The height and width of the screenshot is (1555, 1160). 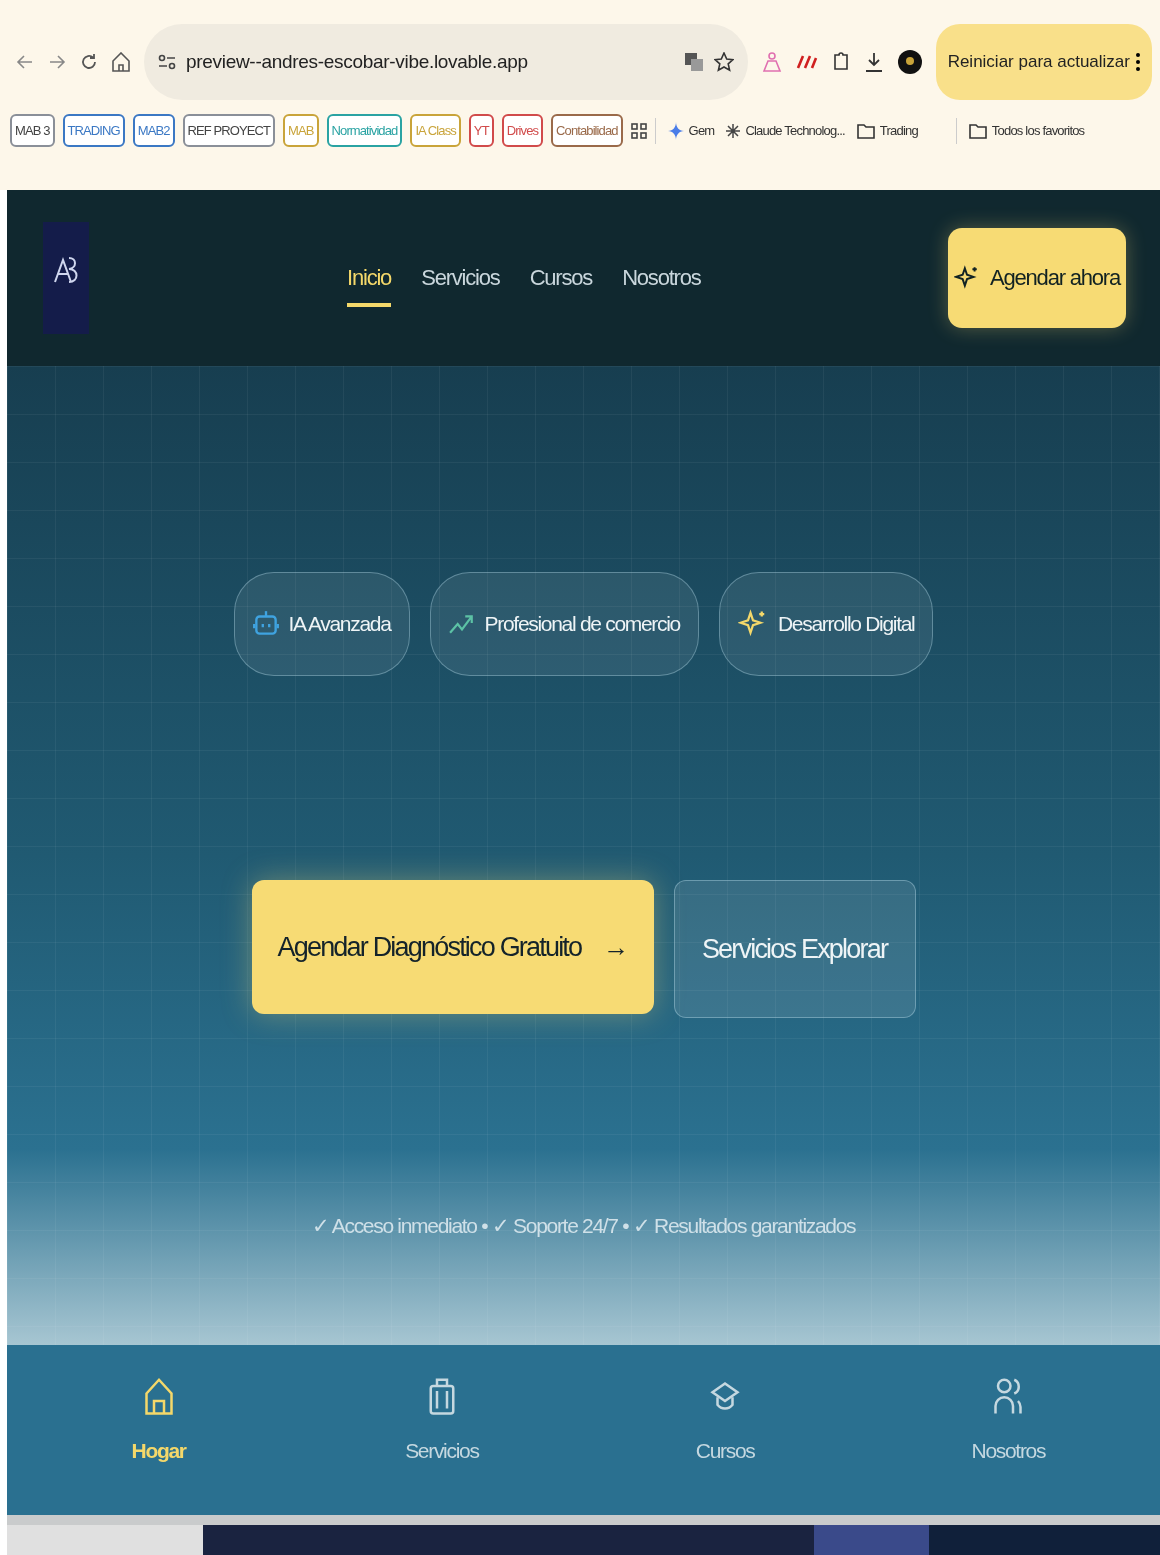 What do you see at coordinates (582, 624) in the screenshot?
I see `chip-label: Profesional de comercio` at bounding box center [582, 624].